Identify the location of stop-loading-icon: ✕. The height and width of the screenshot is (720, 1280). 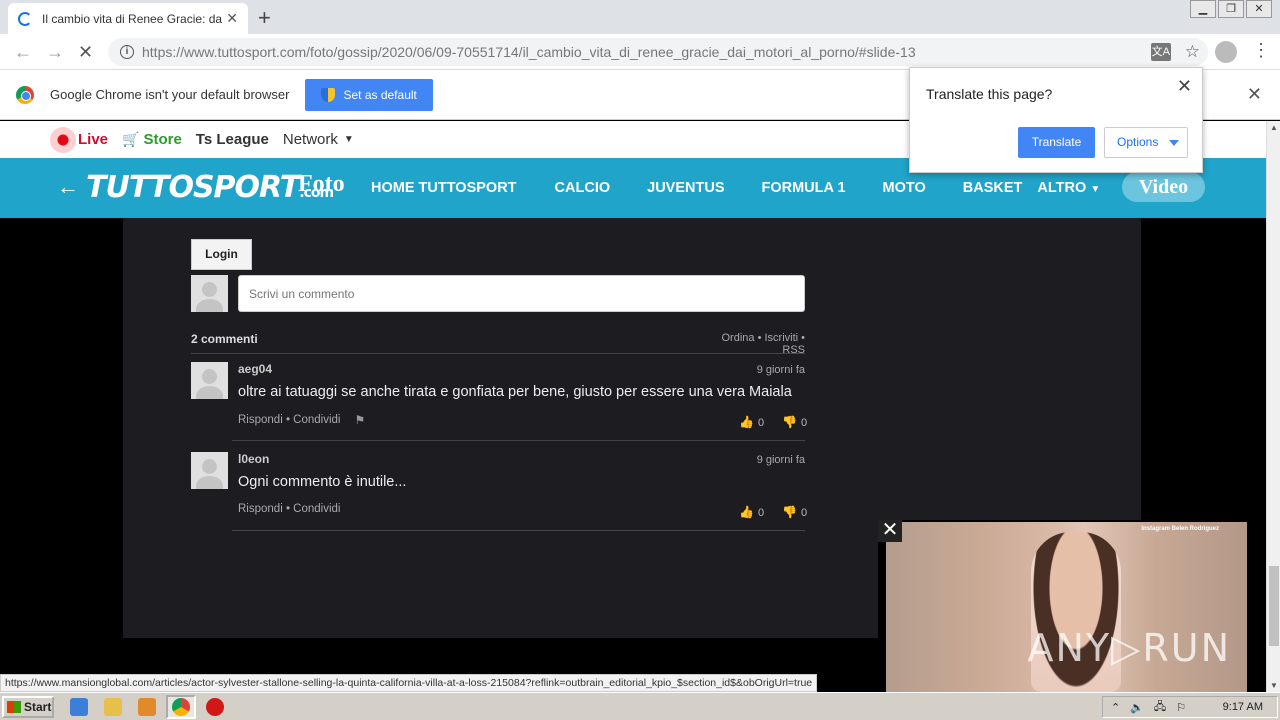
(85, 52).